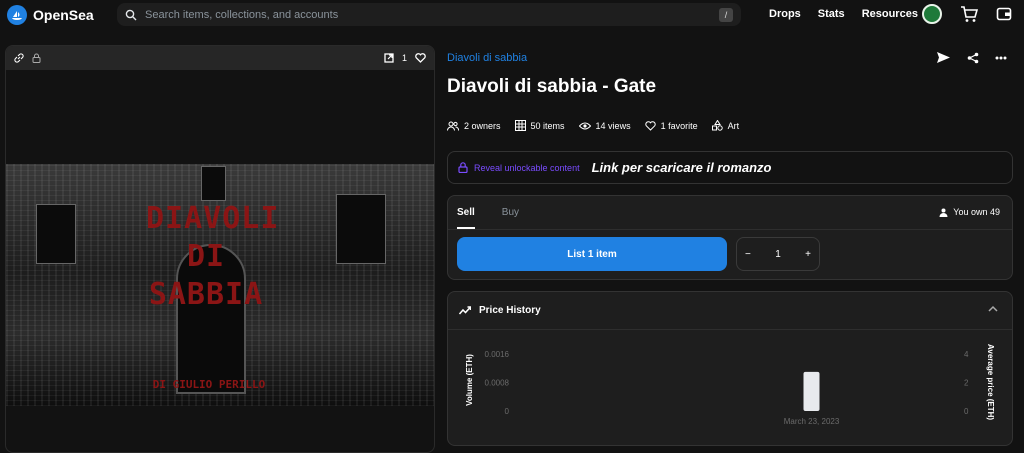 Image resolution: width=1024 pixels, height=453 pixels. Describe the element at coordinates (811, 391) in the screenshot. I see `volume-bar` at that location.